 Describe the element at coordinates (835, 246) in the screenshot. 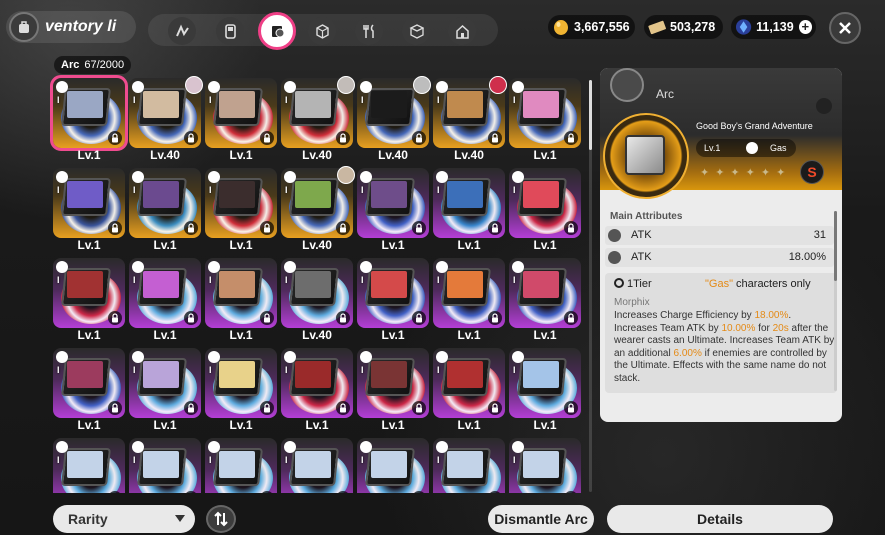

I see `detail-scrollbar-thumb` at that location.